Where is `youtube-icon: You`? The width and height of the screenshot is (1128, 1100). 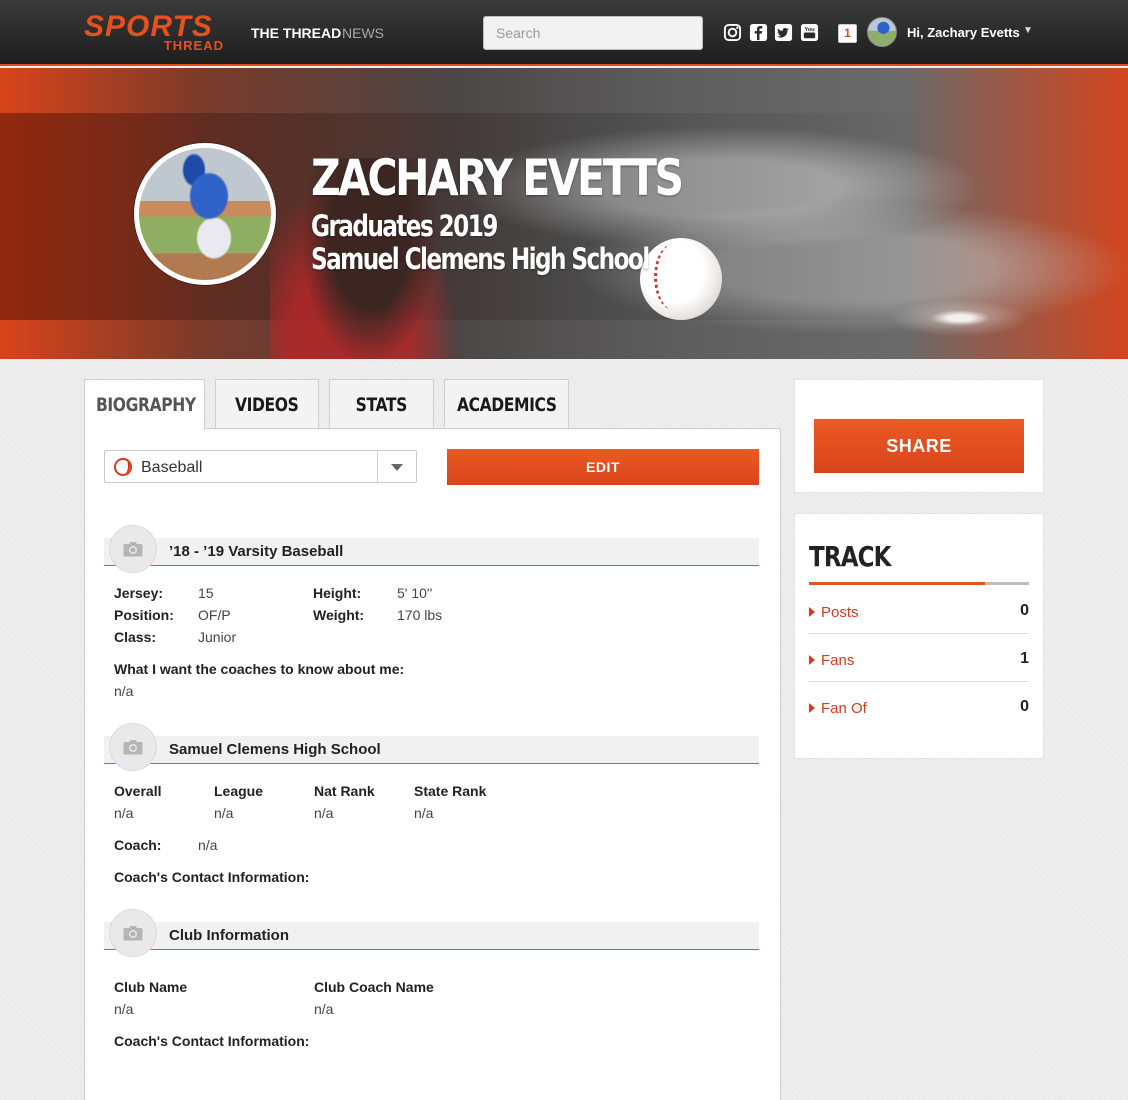 youtube-icon: You is located at coordinates (809, 32).